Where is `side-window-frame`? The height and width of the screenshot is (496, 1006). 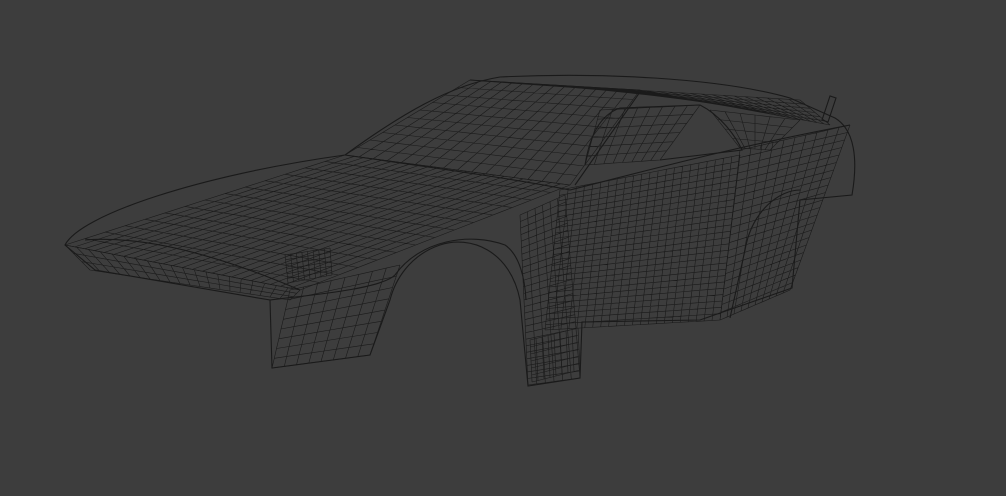 side-window-frame is located at coordinates (663, 135).